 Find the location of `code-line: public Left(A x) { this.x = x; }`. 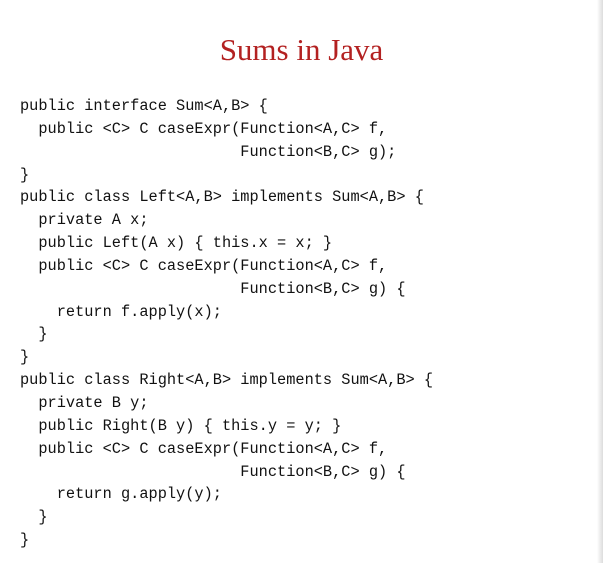

code-line: public Left(A x) { this.x = x; } is located at coordinates (176, 243).